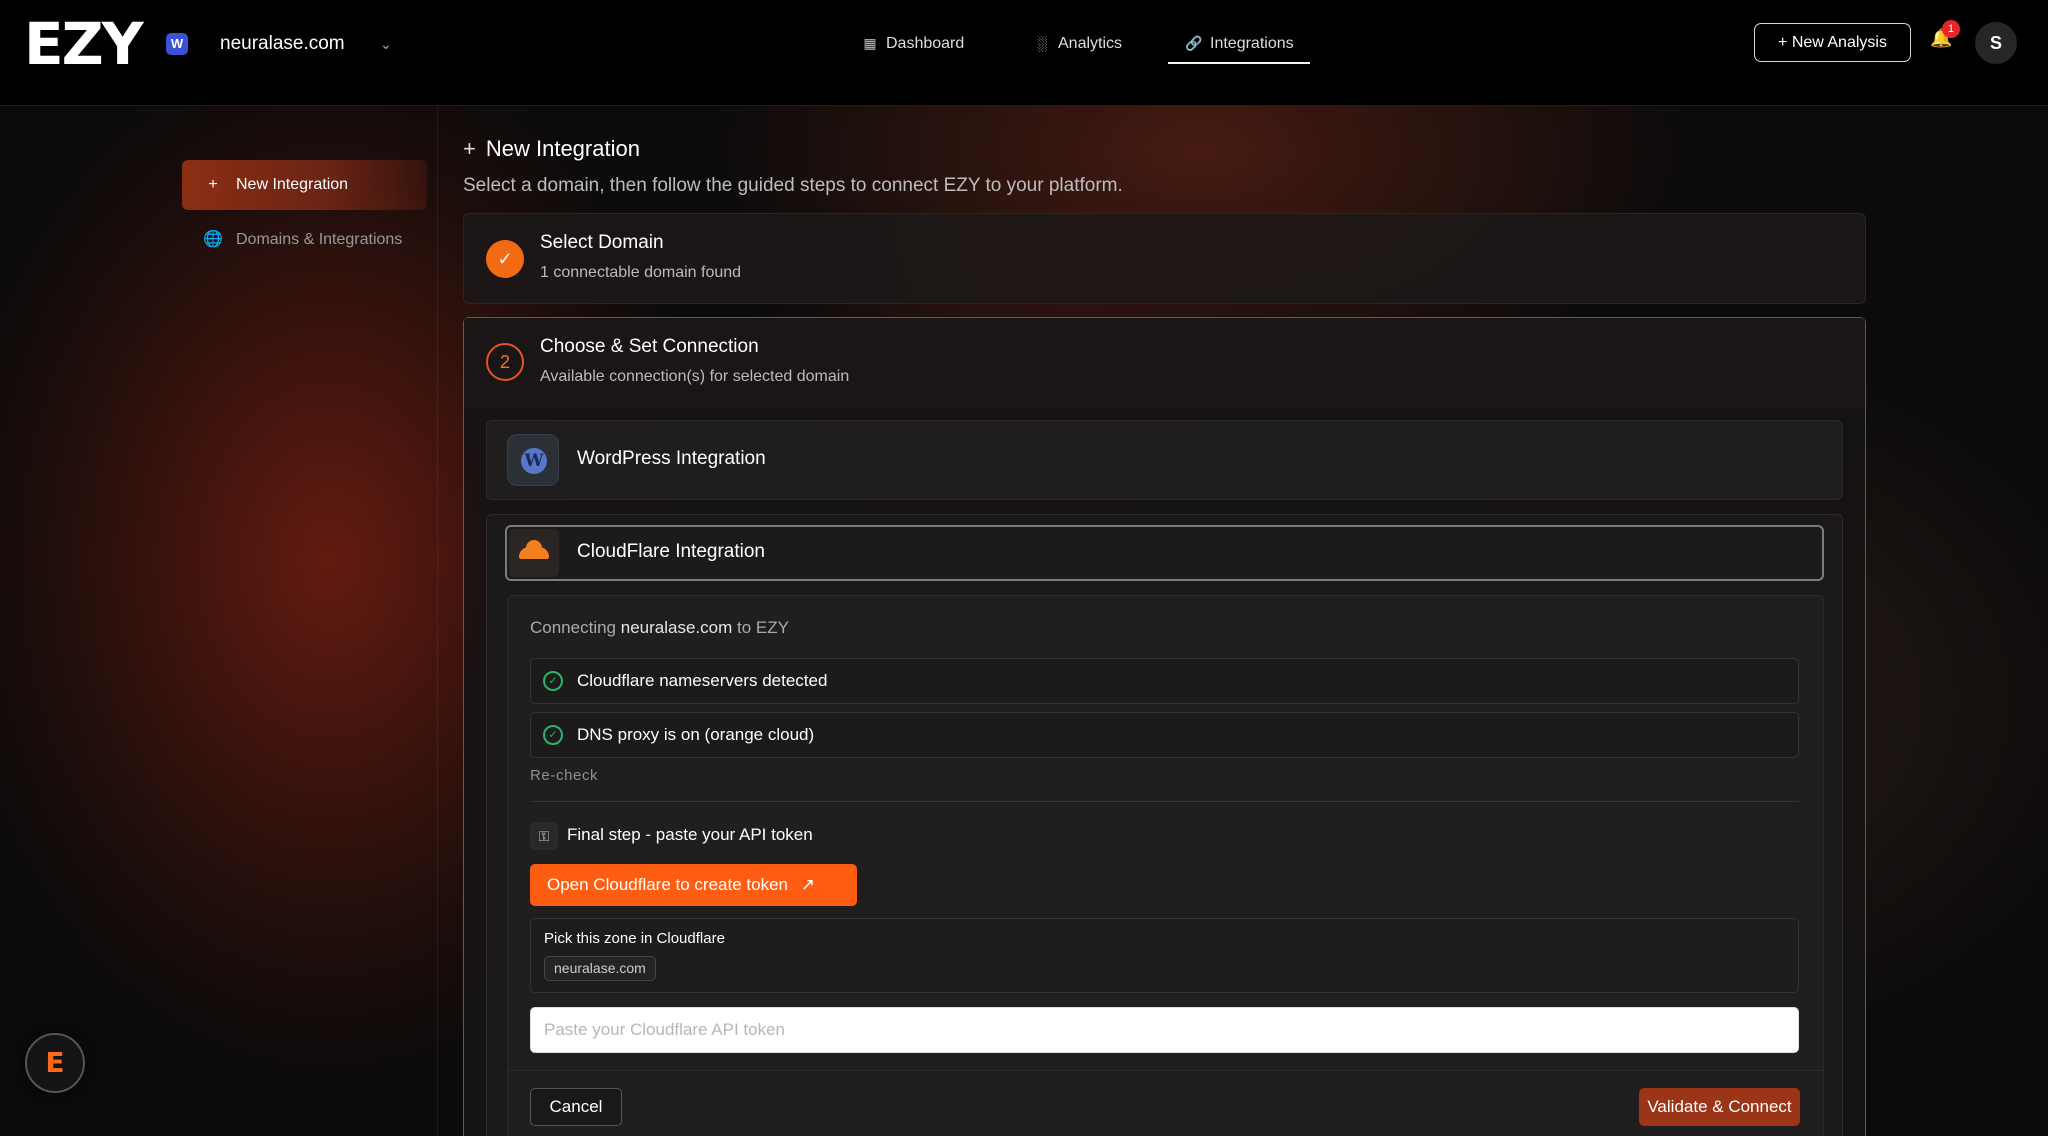 This screenshot has width=2048, height=1136. I want to click on check-nameservers: ✓ Cloudflare nameservers detected, so click(1164, 681).